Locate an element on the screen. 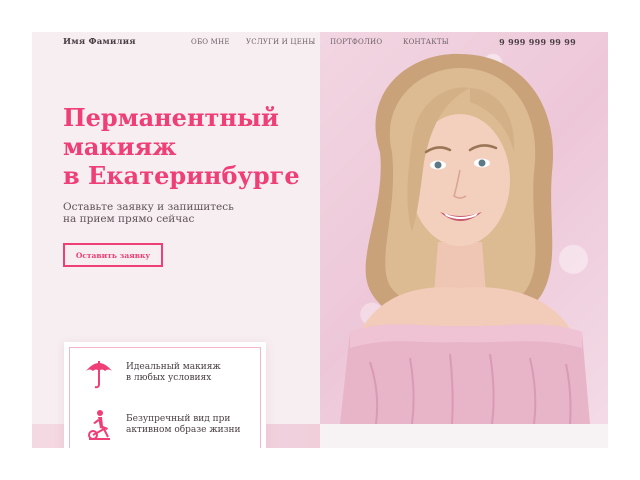  umbrella-icon is located at coordinates (99, 373).